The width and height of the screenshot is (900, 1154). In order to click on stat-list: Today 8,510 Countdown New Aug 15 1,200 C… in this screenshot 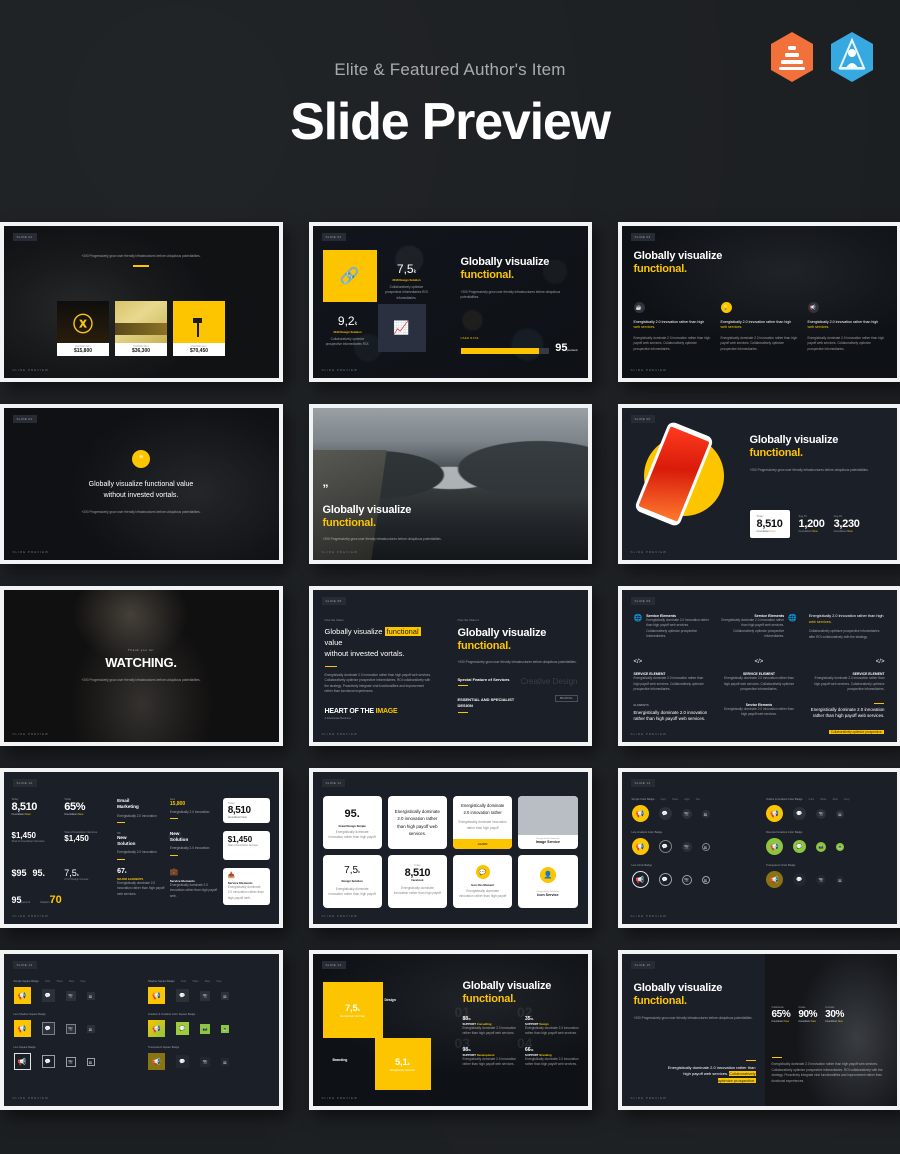, I will do `click(818, 524)`.